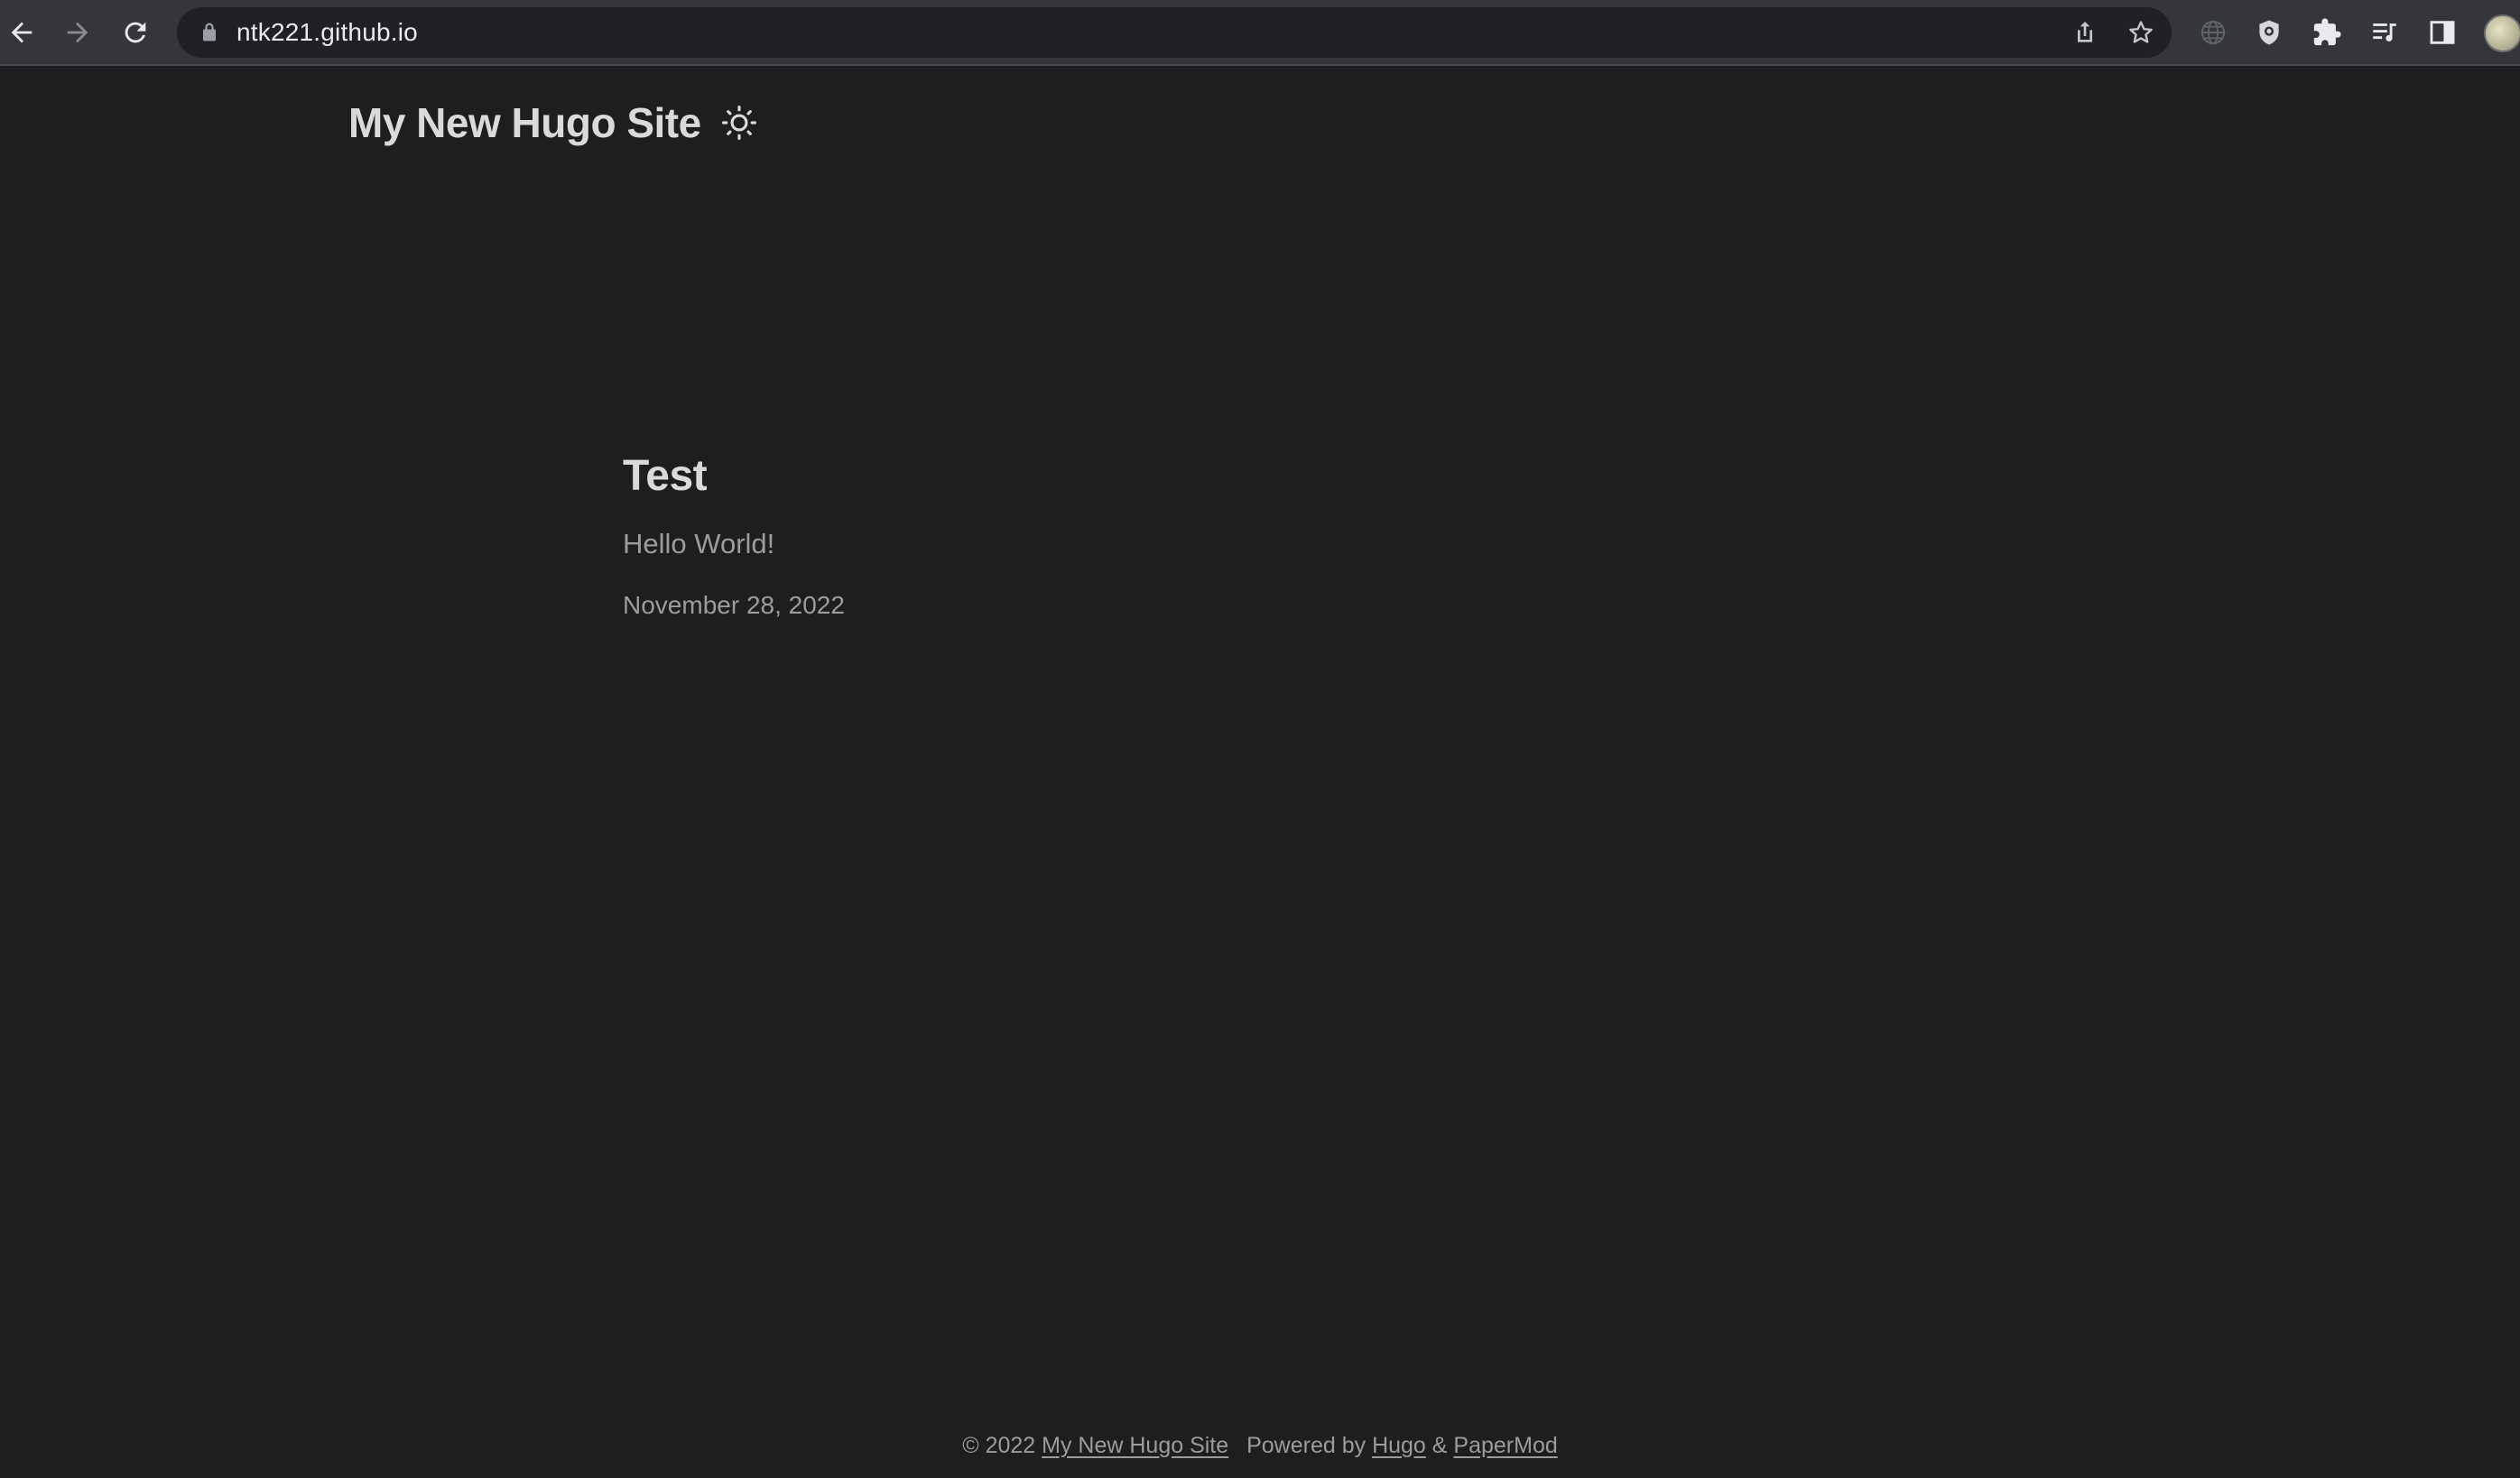 The image size is (2520, 1478). I want to click on sidepanel-icon, so click(2442, 32).